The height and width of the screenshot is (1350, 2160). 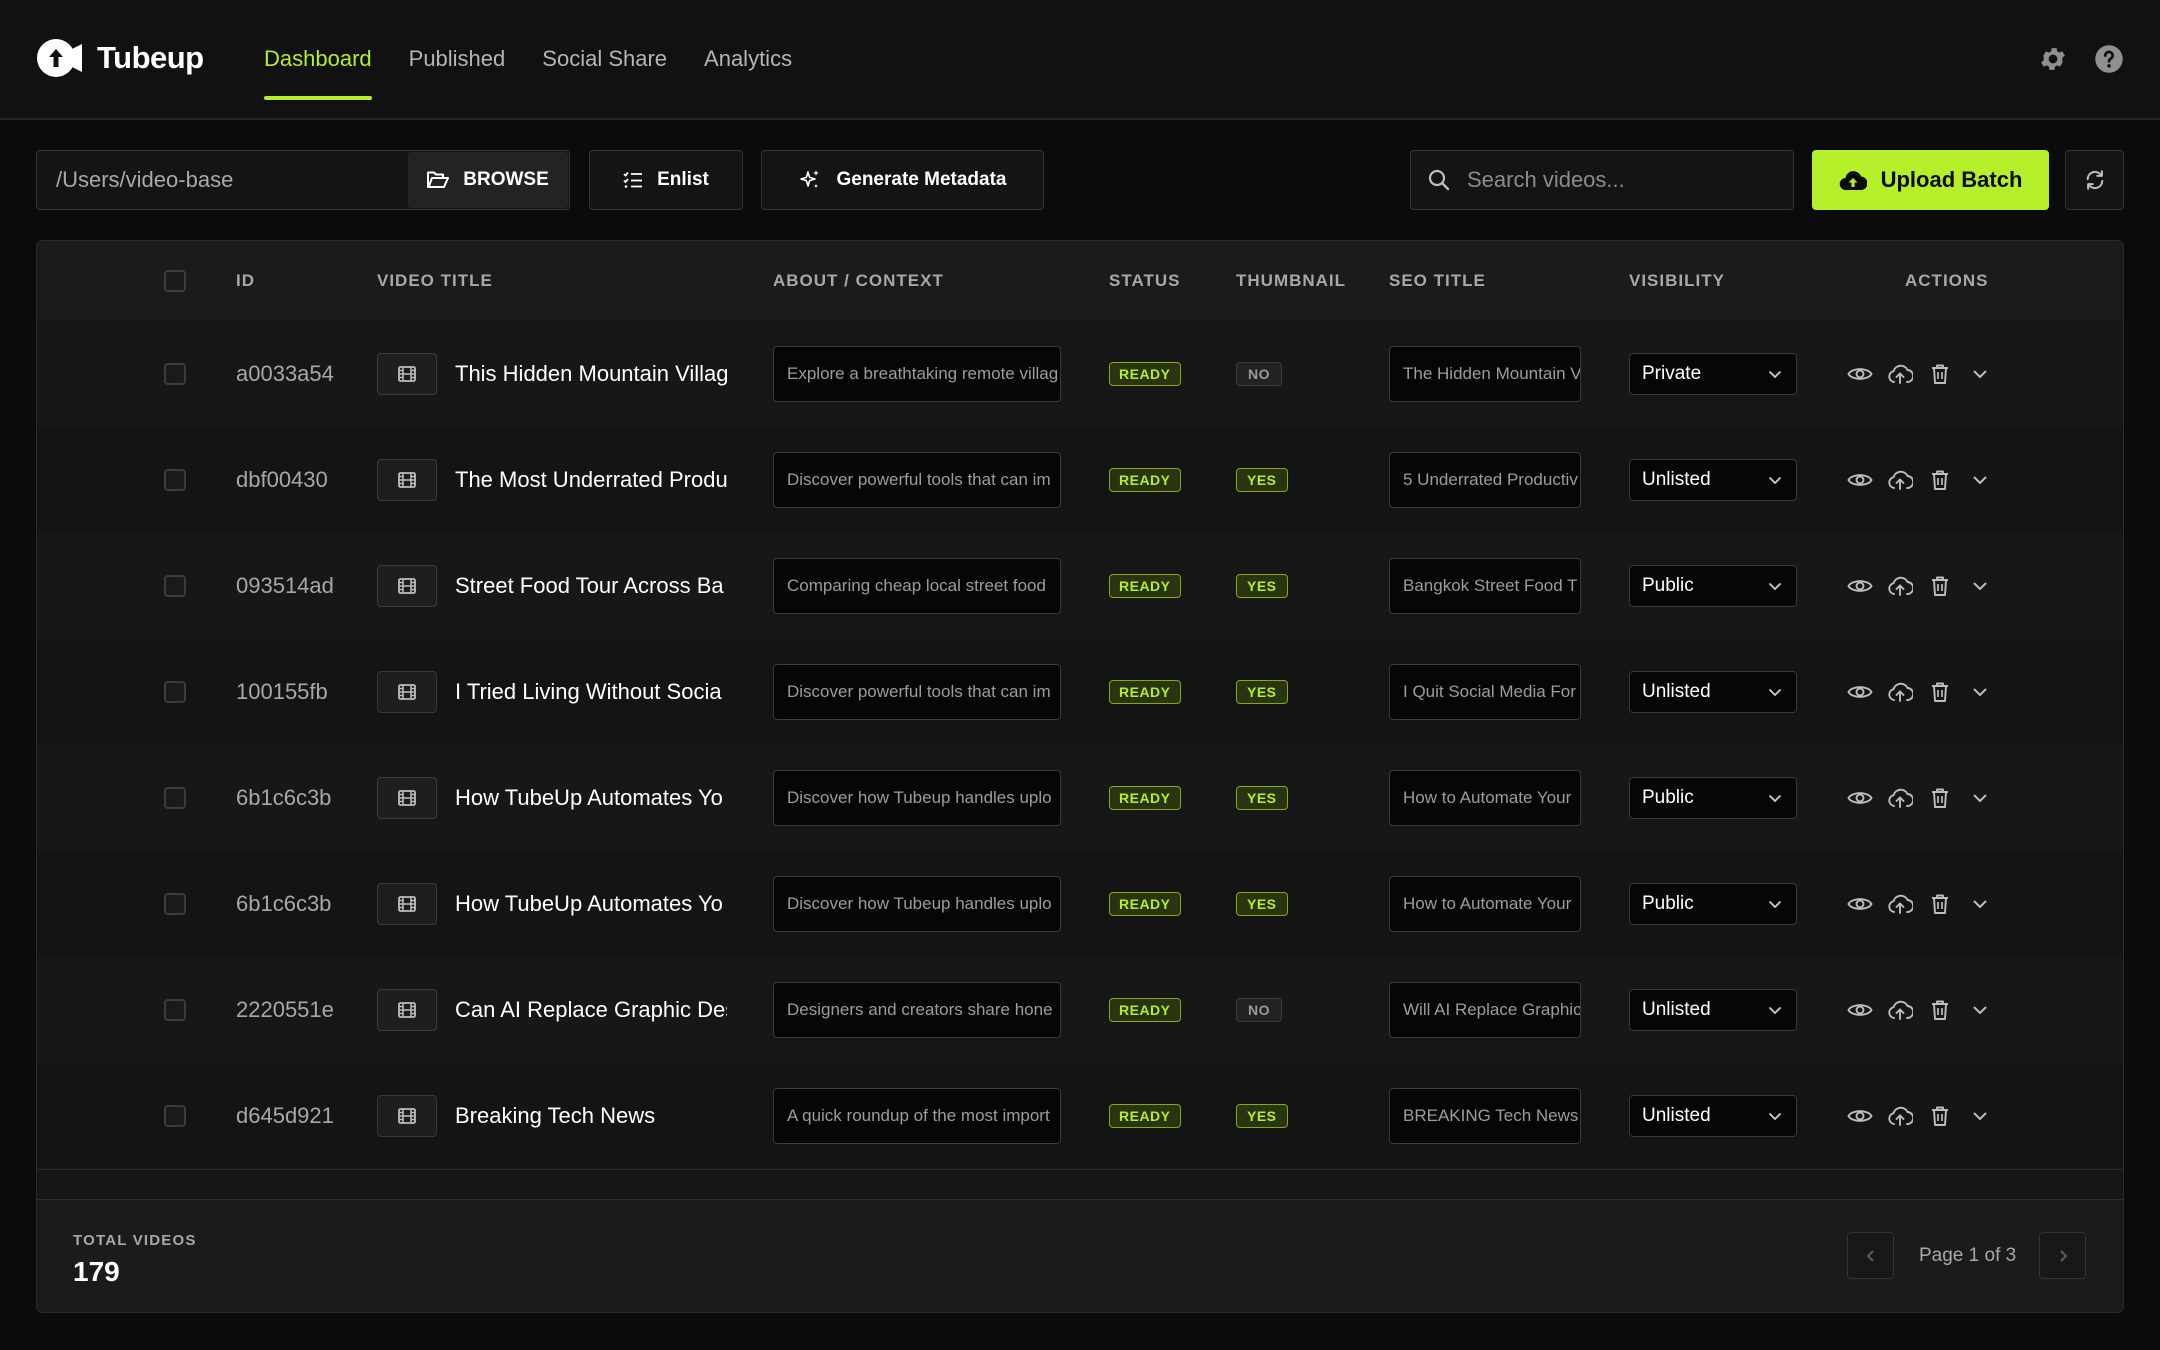 What do you see at coordinates (2053, 59) in the screenshot?
I see `gear-icon` at bounding box center [2053, 59].